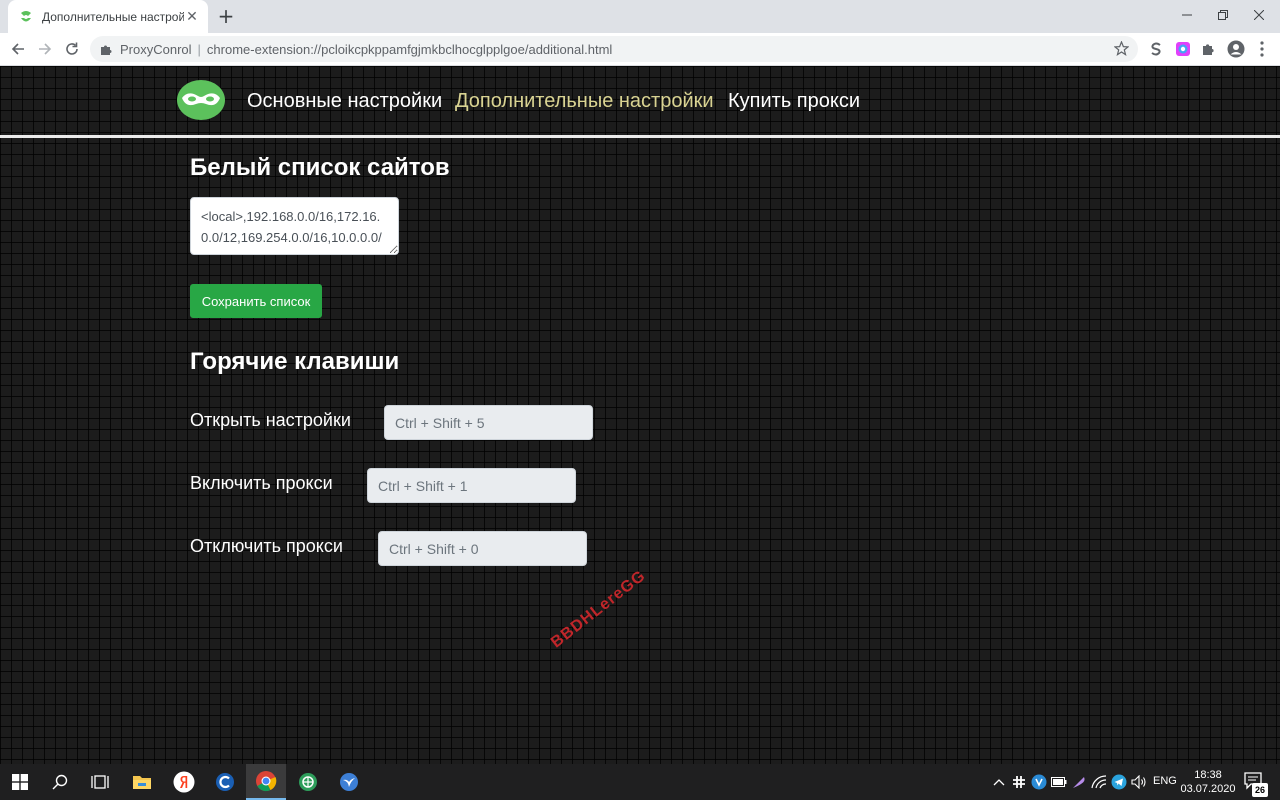 This screenshot has width=1280, height=800. Describe the element at coordinates (471, 485) in the screenshot. I see `hotkey-enable-proxy-input: Ctrl + Shift + 1` at that location.